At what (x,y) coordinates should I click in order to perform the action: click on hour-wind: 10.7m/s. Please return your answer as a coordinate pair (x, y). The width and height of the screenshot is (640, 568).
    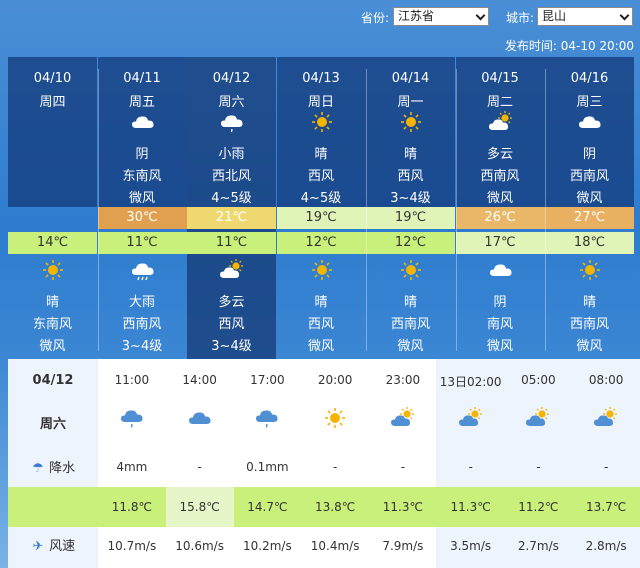
    Looking at the image, I should click on (132, 546).